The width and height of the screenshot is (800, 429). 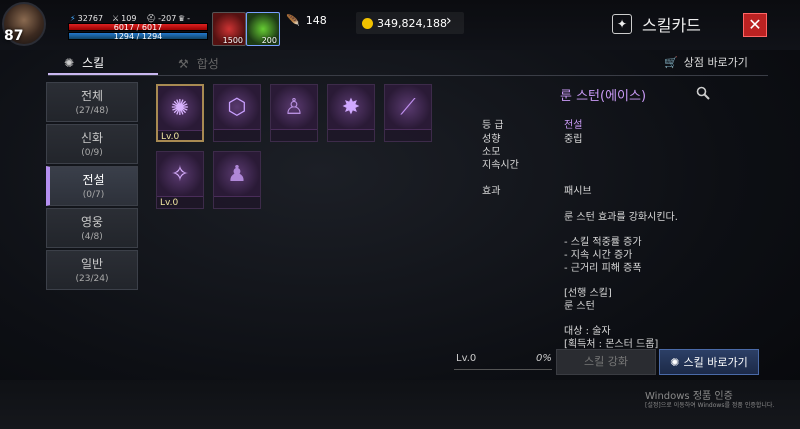 What do you see at coordinates (92, 138) in the screenshot?
I see `category-label: 신화` at bounding box center [92, 138].